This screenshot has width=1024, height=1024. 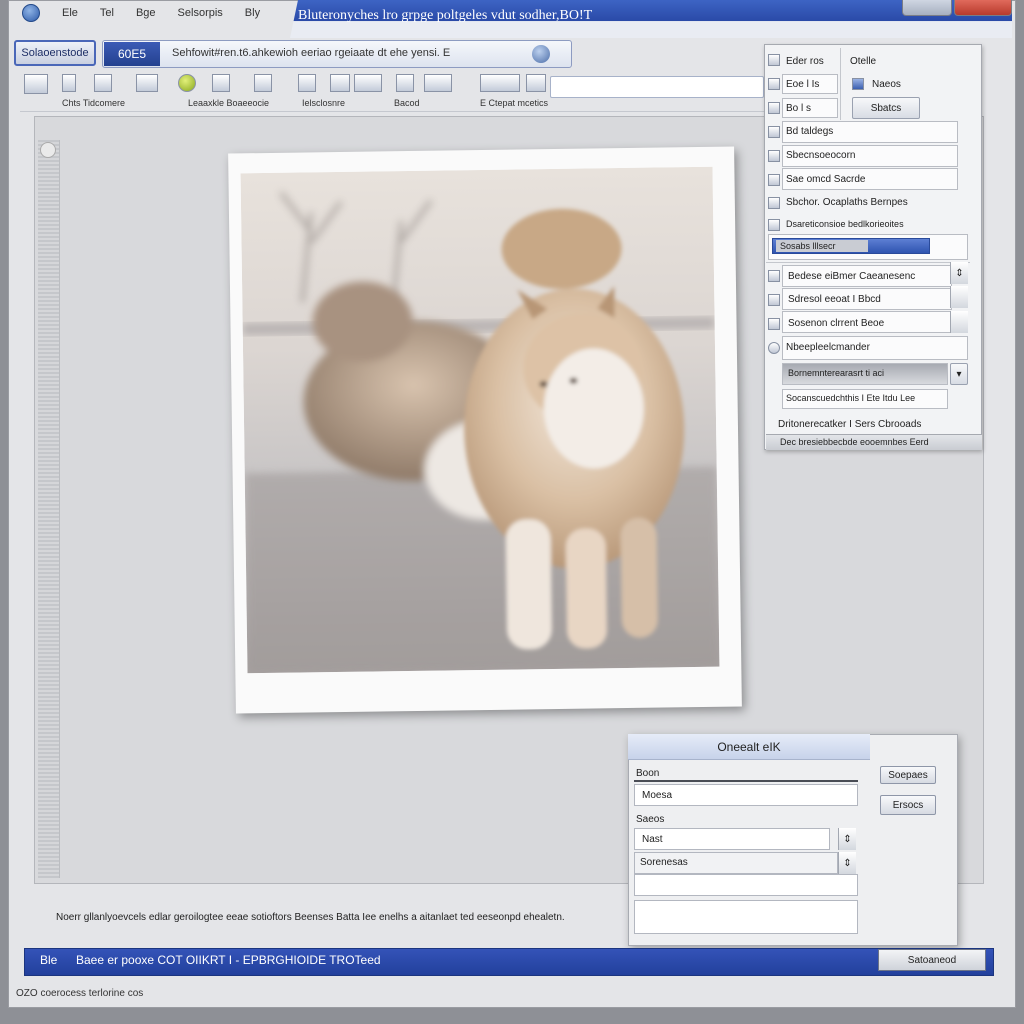 What do you see at coordinates (263, 83) in the screenshot?
I see `document-icon` at bounding box center [263, 83].